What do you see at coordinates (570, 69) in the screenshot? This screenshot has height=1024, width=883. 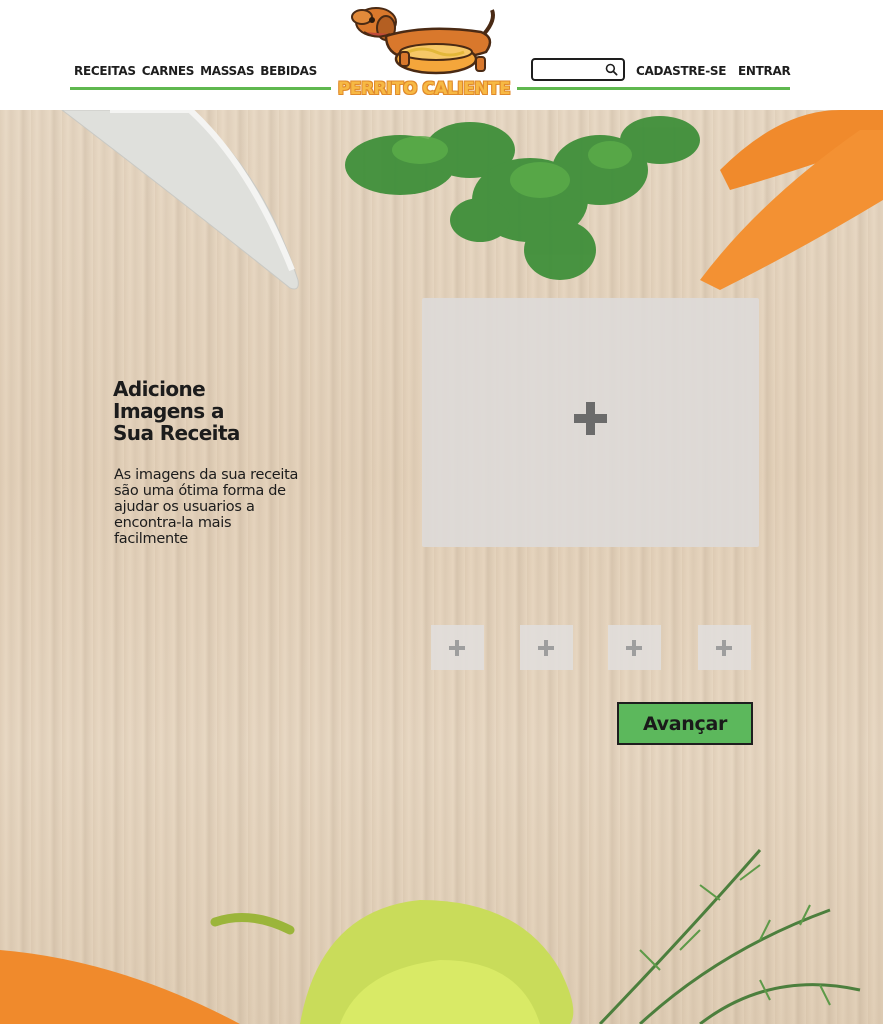 I see `search-input` at bounding box center [570, 69].